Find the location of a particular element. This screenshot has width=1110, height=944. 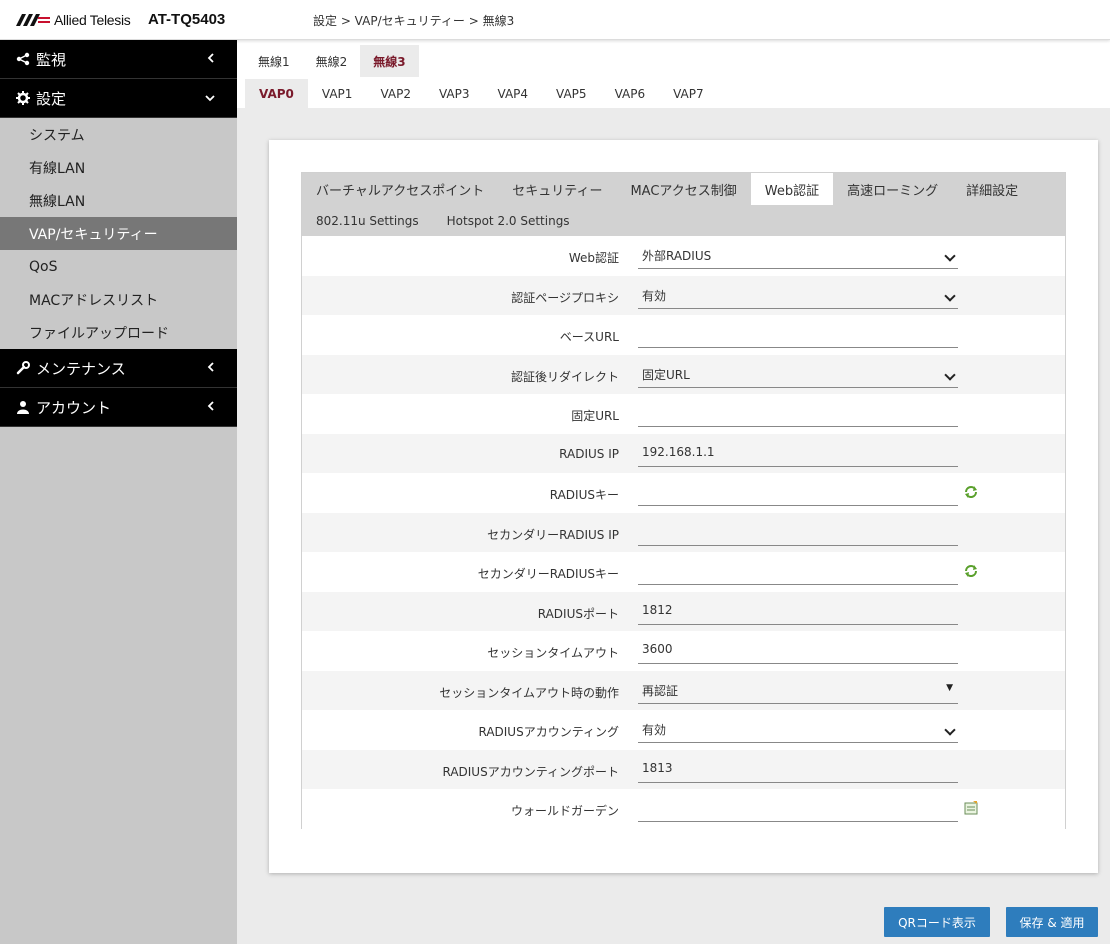

nav-account-label: アカウント is located at coordinates (74, 407).